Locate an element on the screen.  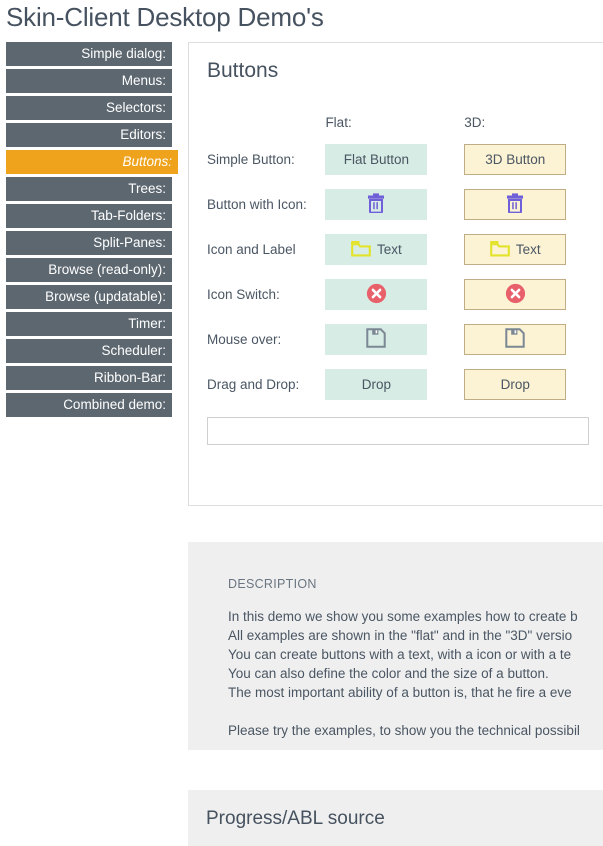
sidebar-item-combined-demo: Combined demo: is located at coordinates (89, 405).